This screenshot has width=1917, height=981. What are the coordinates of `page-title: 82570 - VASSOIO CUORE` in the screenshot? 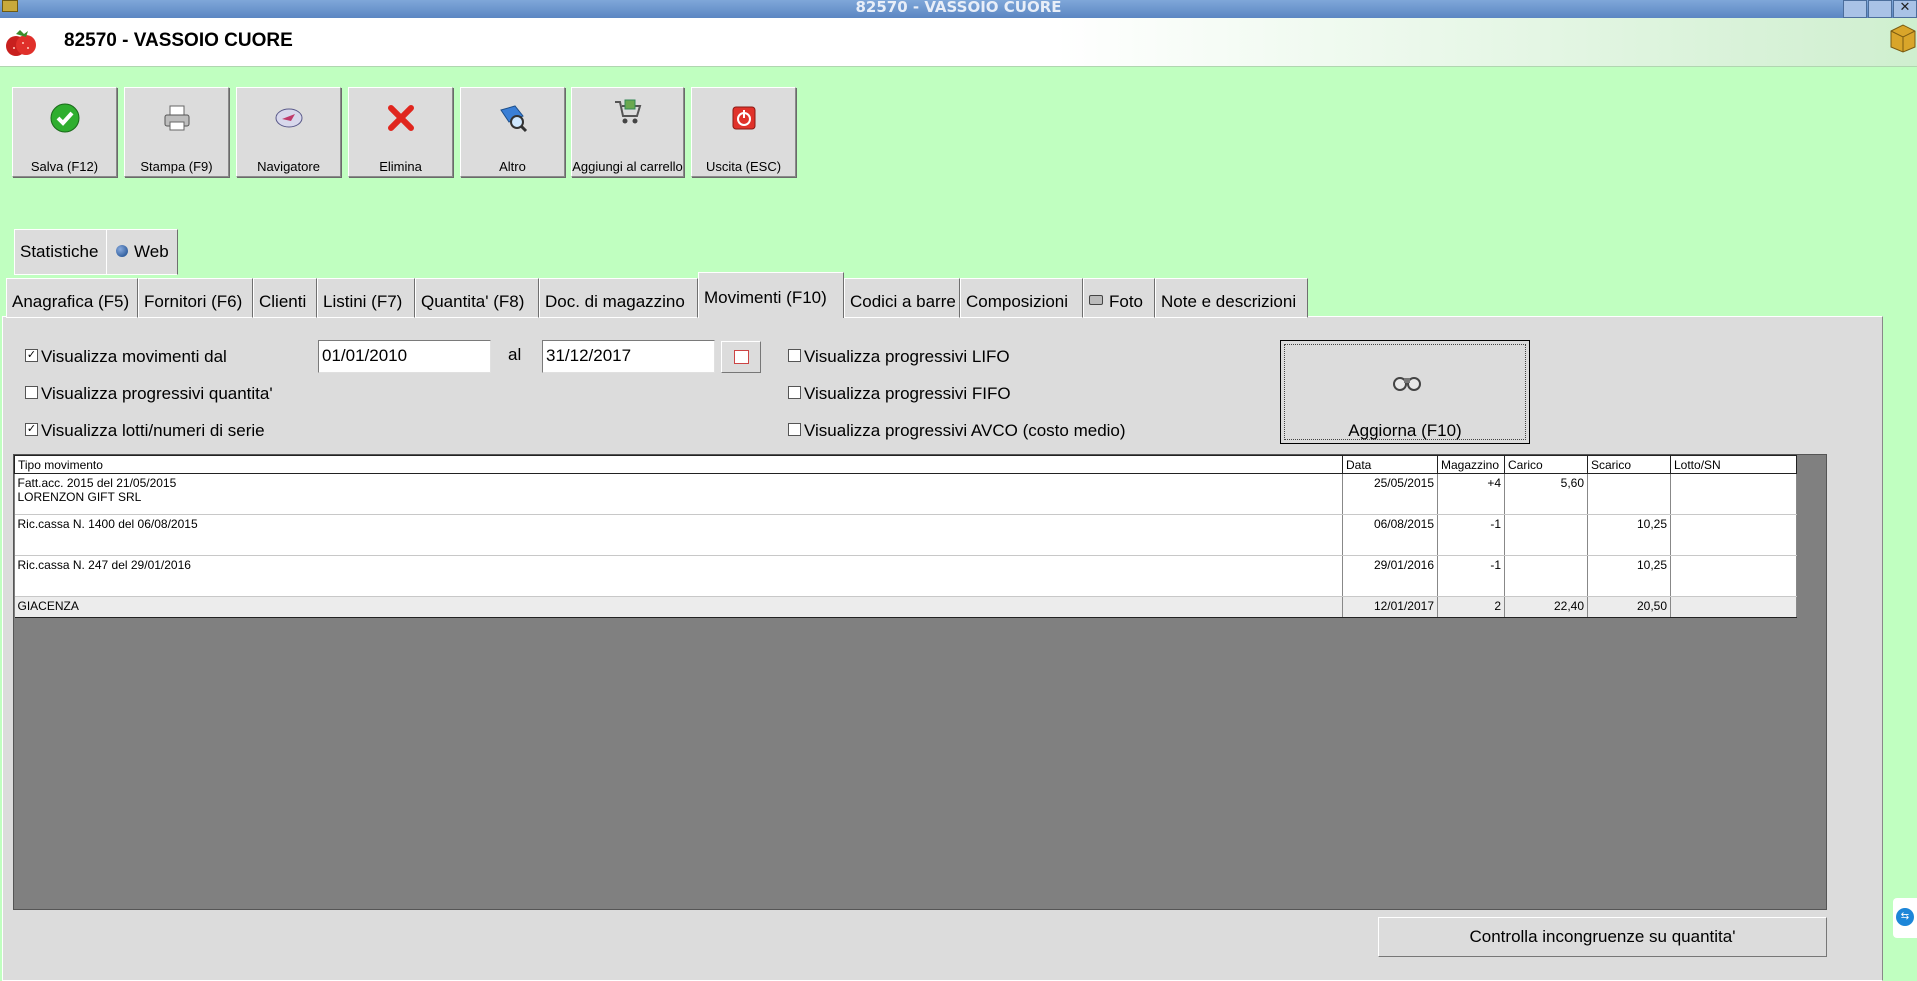 It's located at (178, 40).